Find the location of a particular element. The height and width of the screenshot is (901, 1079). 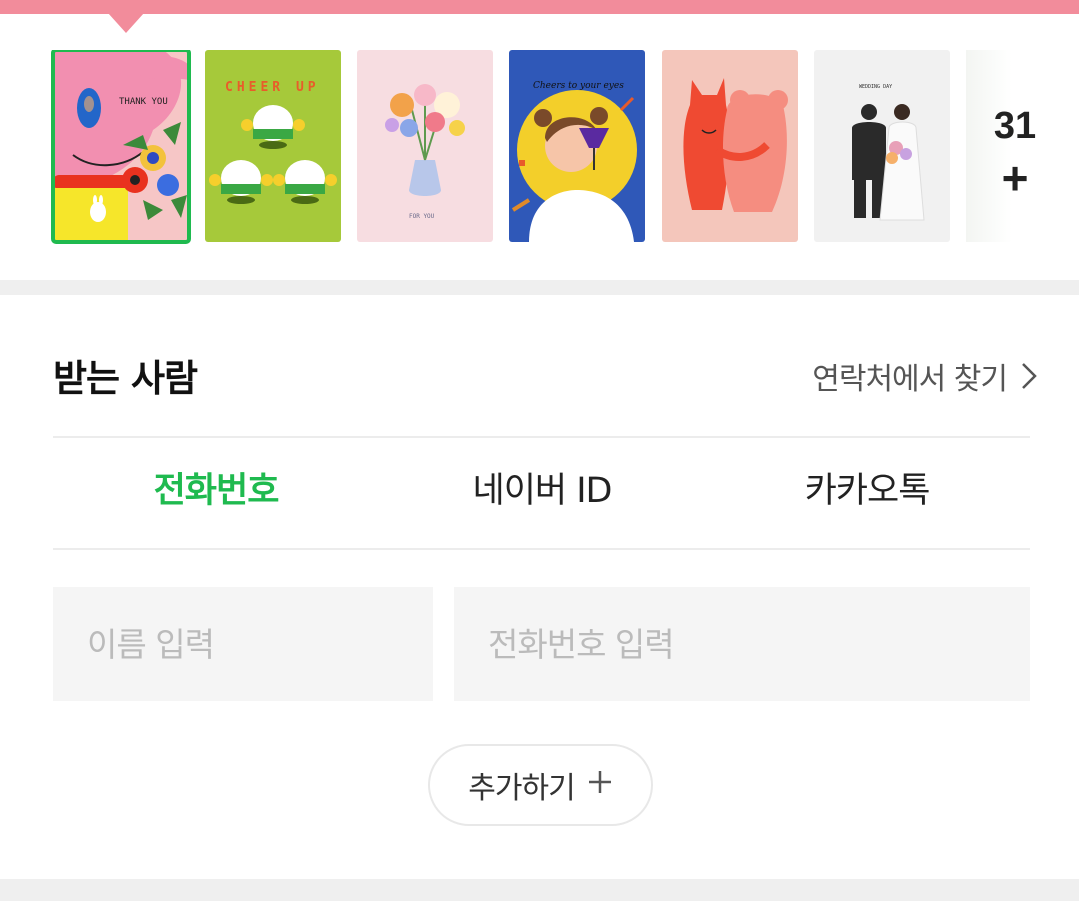

svg-text: CHEER UP is located at coordinates (272, 87).